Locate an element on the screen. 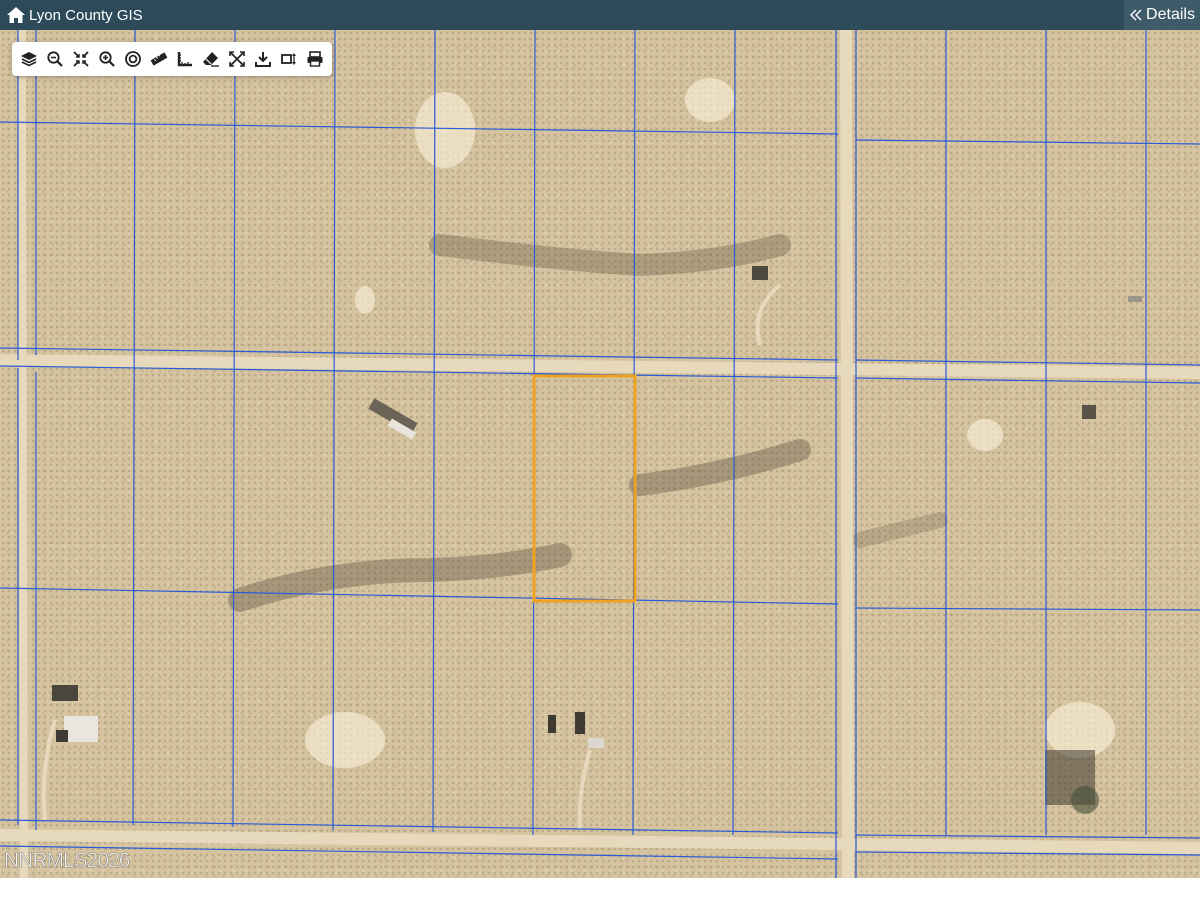 This screenshot has height=900, width=1200. eraser-icon is located at coordinates (211, 59).